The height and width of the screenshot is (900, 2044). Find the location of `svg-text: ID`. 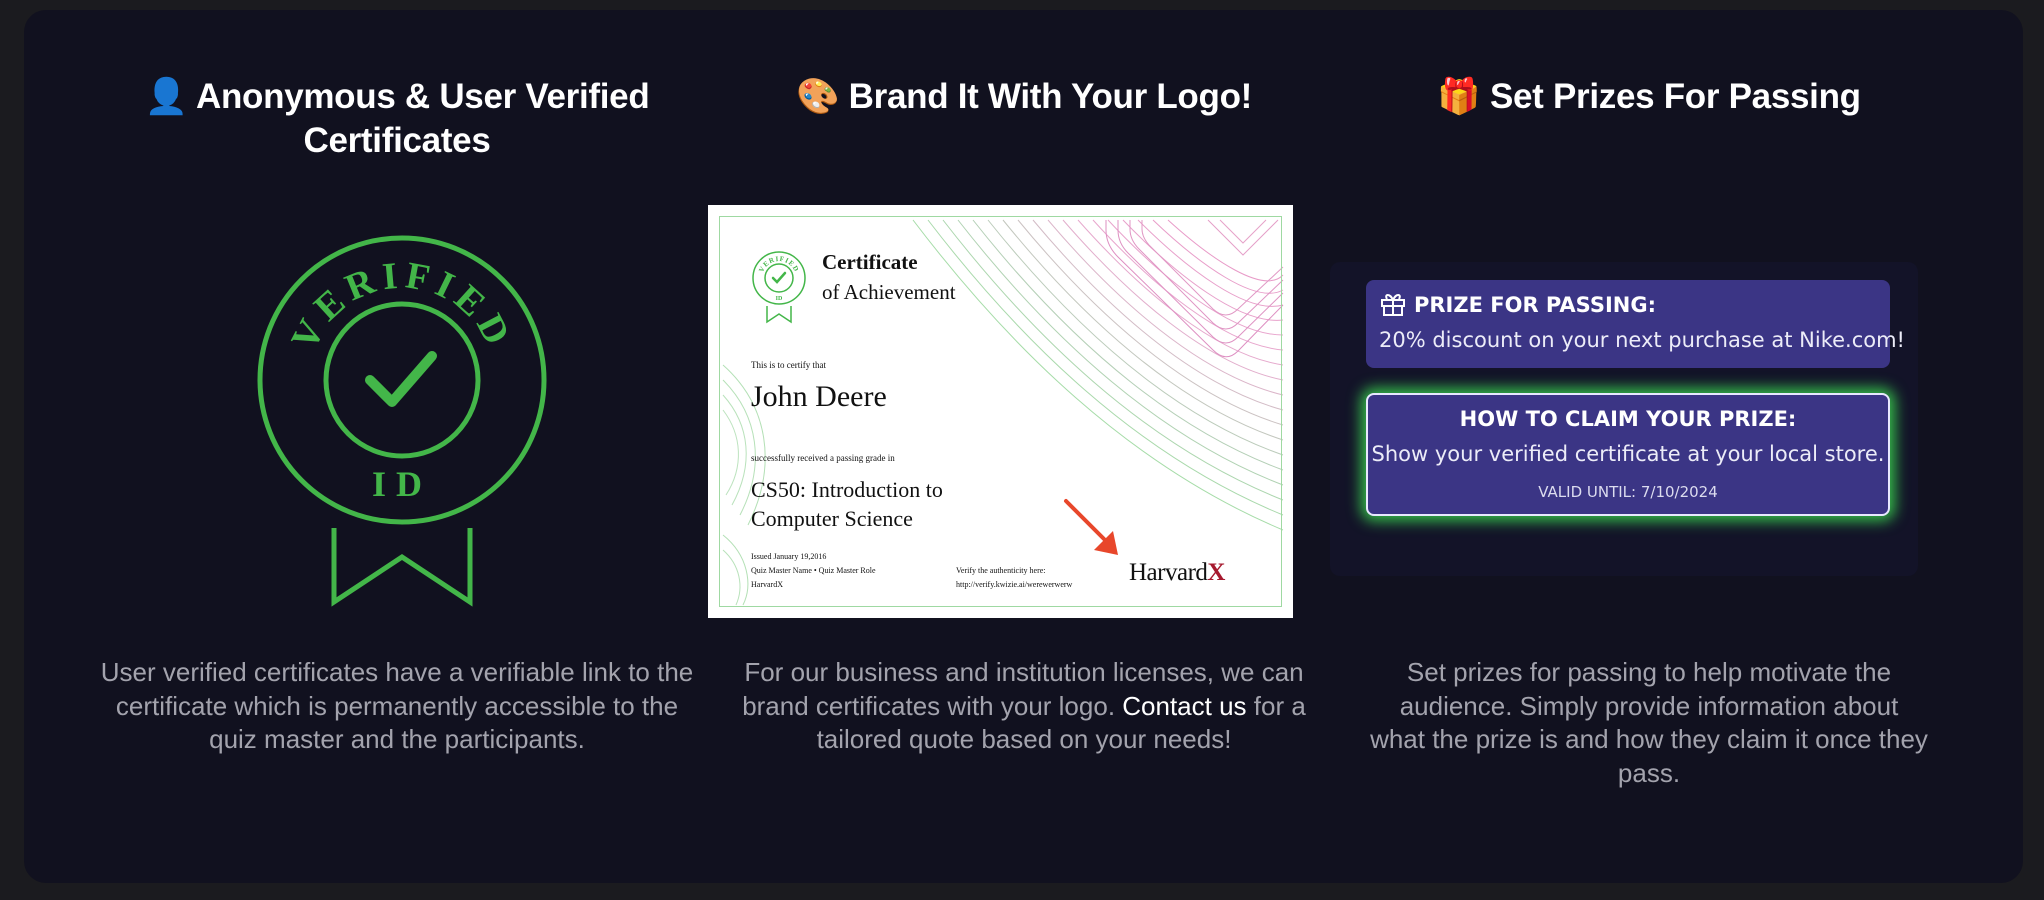

svg-text: ID is located at coordinates (779, 299).